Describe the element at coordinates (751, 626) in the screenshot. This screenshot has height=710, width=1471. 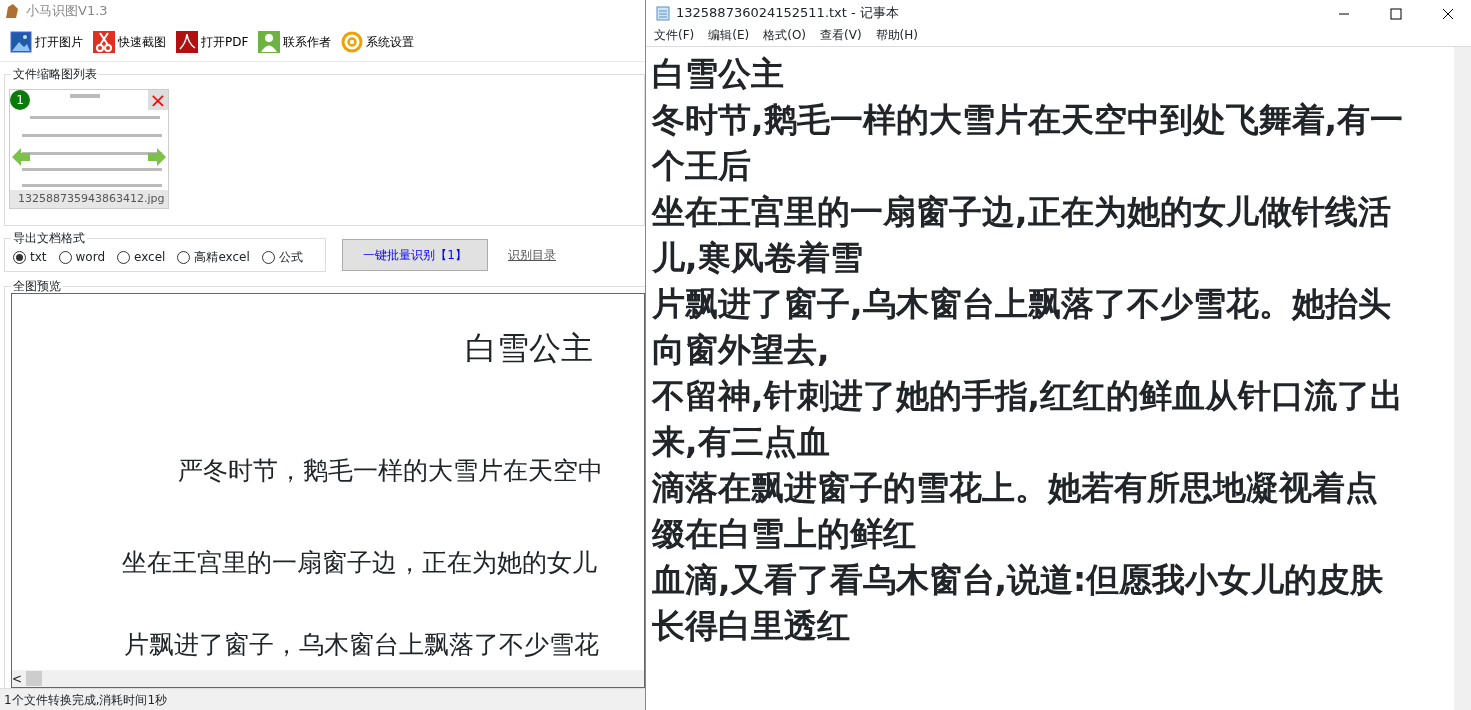
I see `text-line: 长得白里透红` at that location.